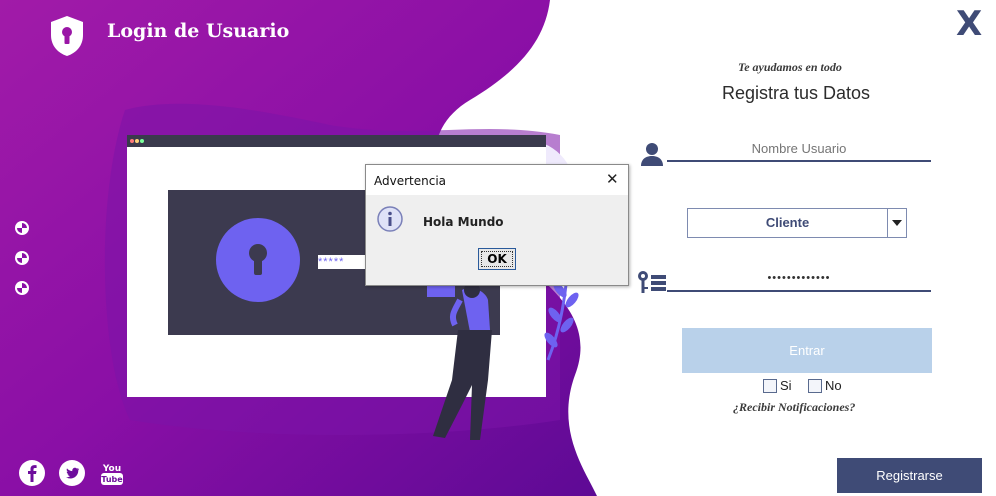  I want to click on register-button: Registrarse, so click(909, 475).